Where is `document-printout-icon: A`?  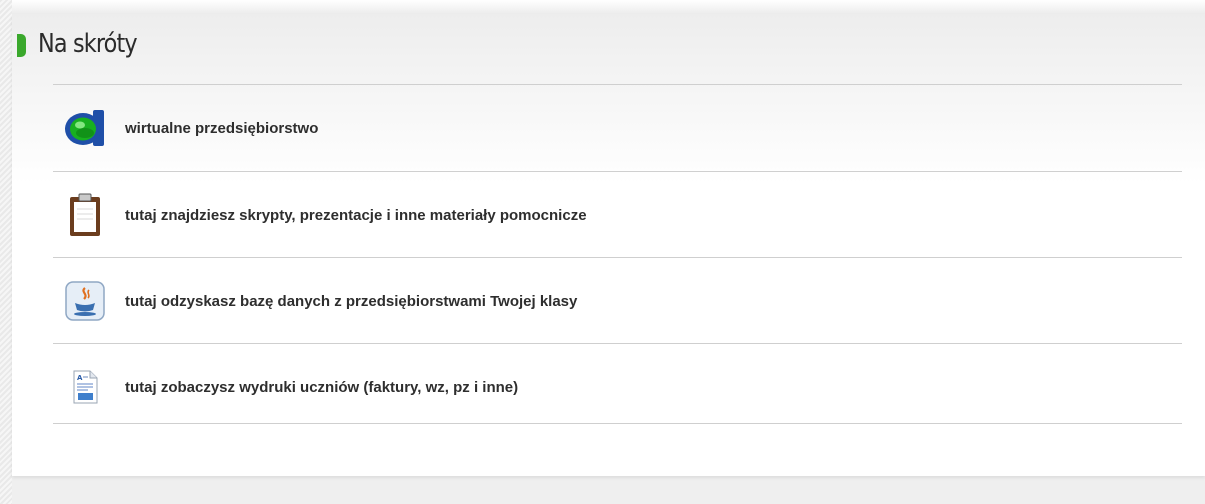
document-printout-icon: A is located at coordinates (85, 387).